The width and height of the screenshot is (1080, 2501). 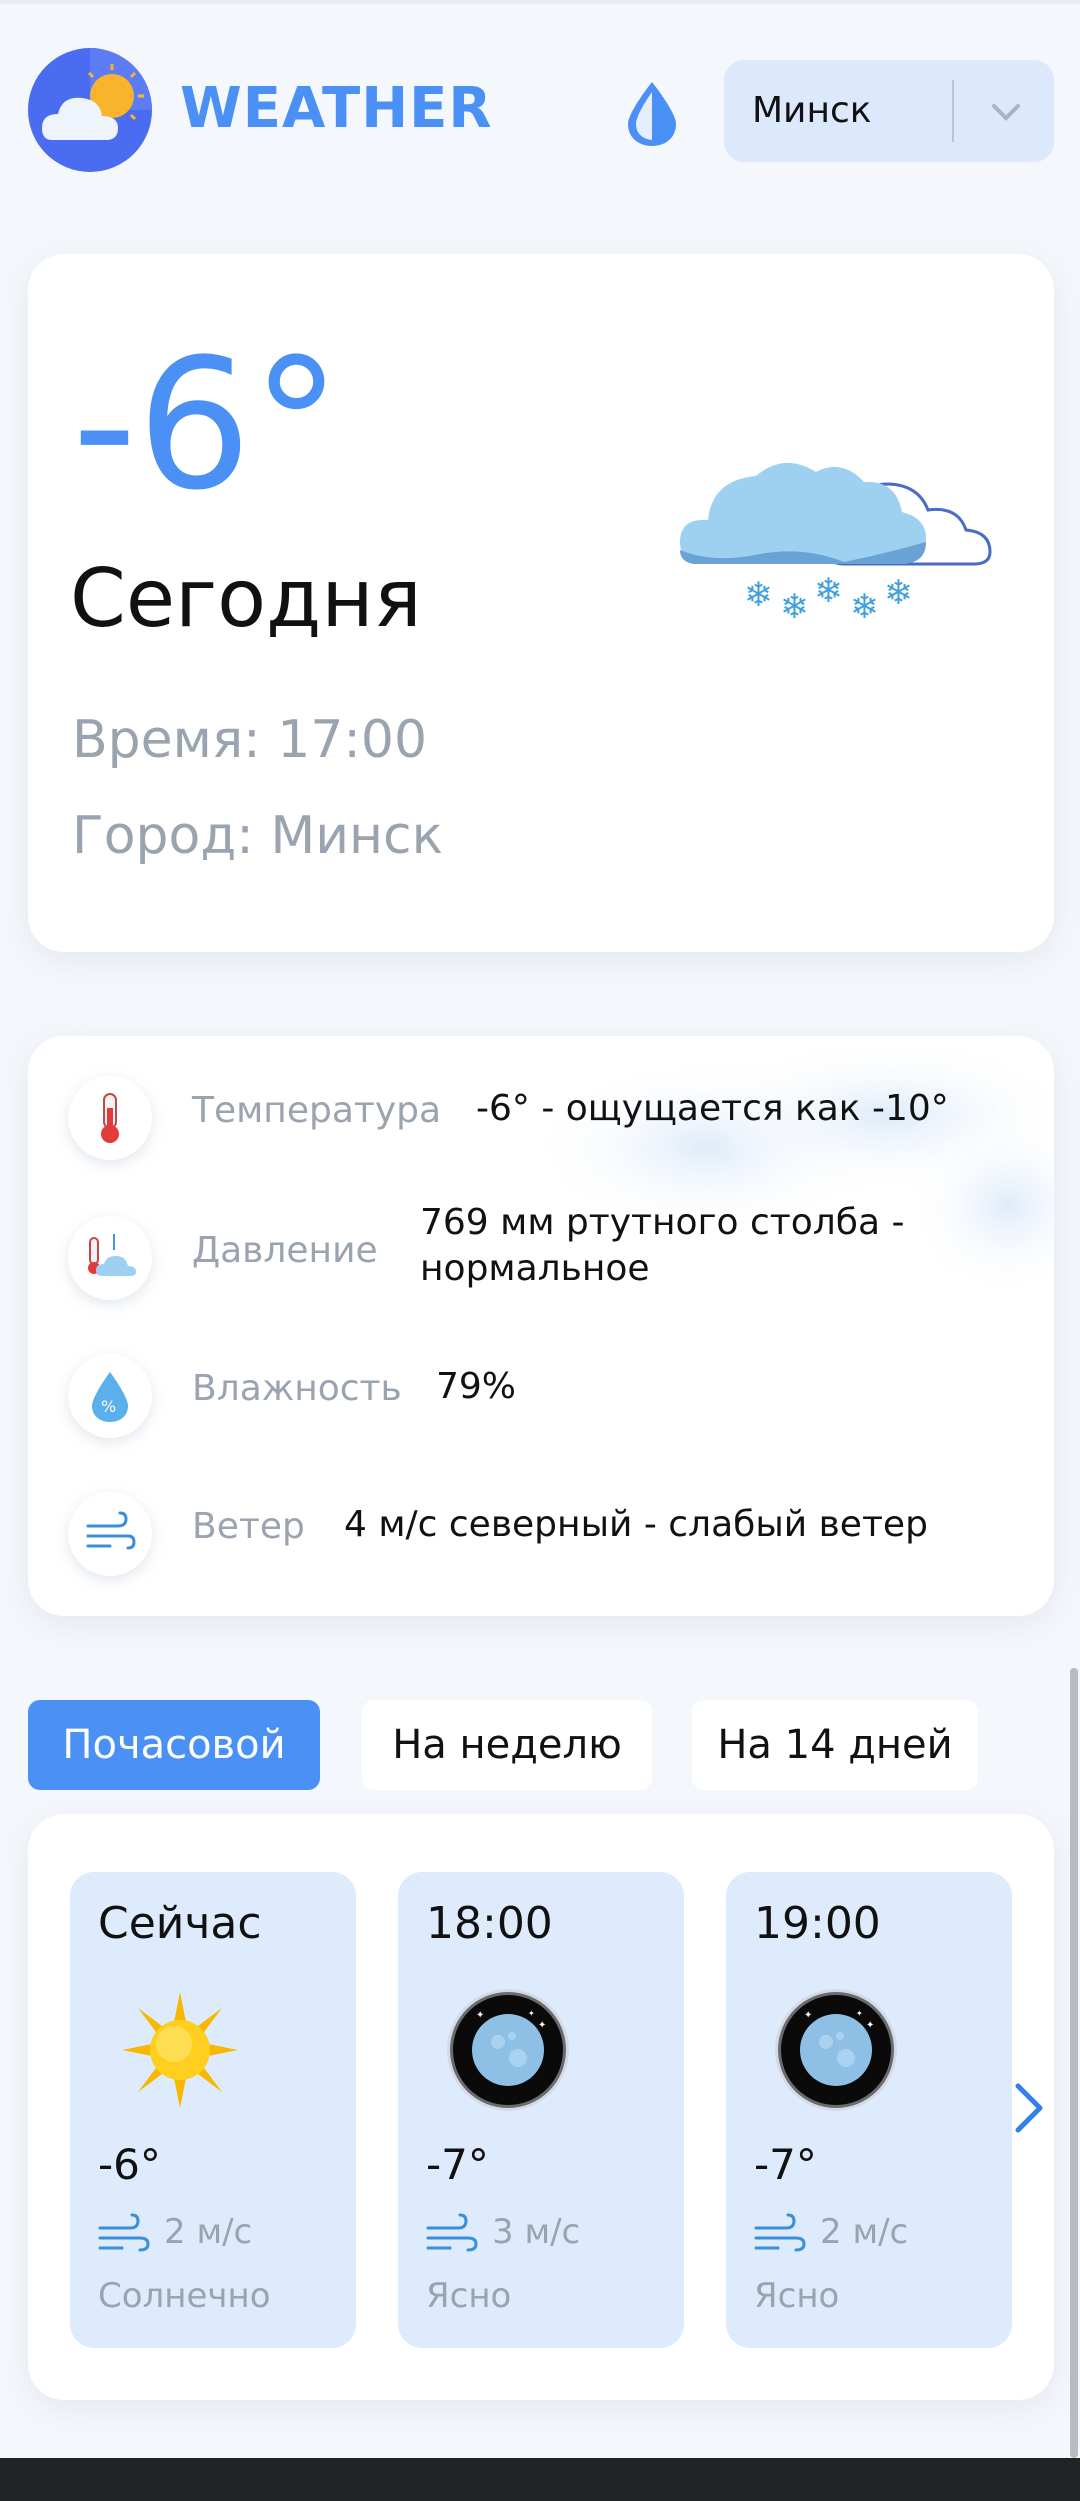 What do you see at coordinates (540, 110) in the screenshot?
I see `header: WEATHER Минск` at bounding box center [540, 110].